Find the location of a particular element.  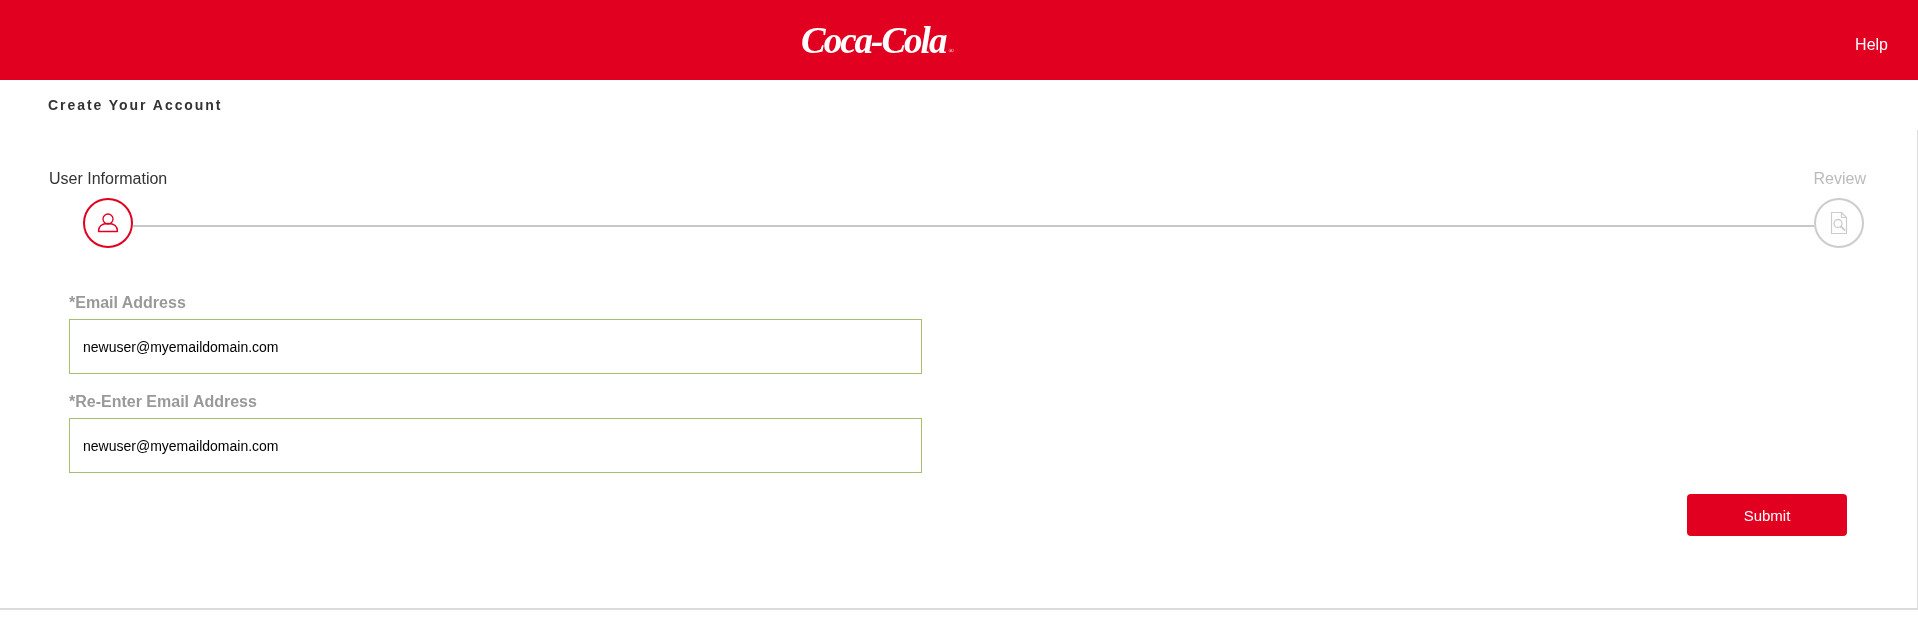

submit-button: Submit is located at coordinates (1767, 515).